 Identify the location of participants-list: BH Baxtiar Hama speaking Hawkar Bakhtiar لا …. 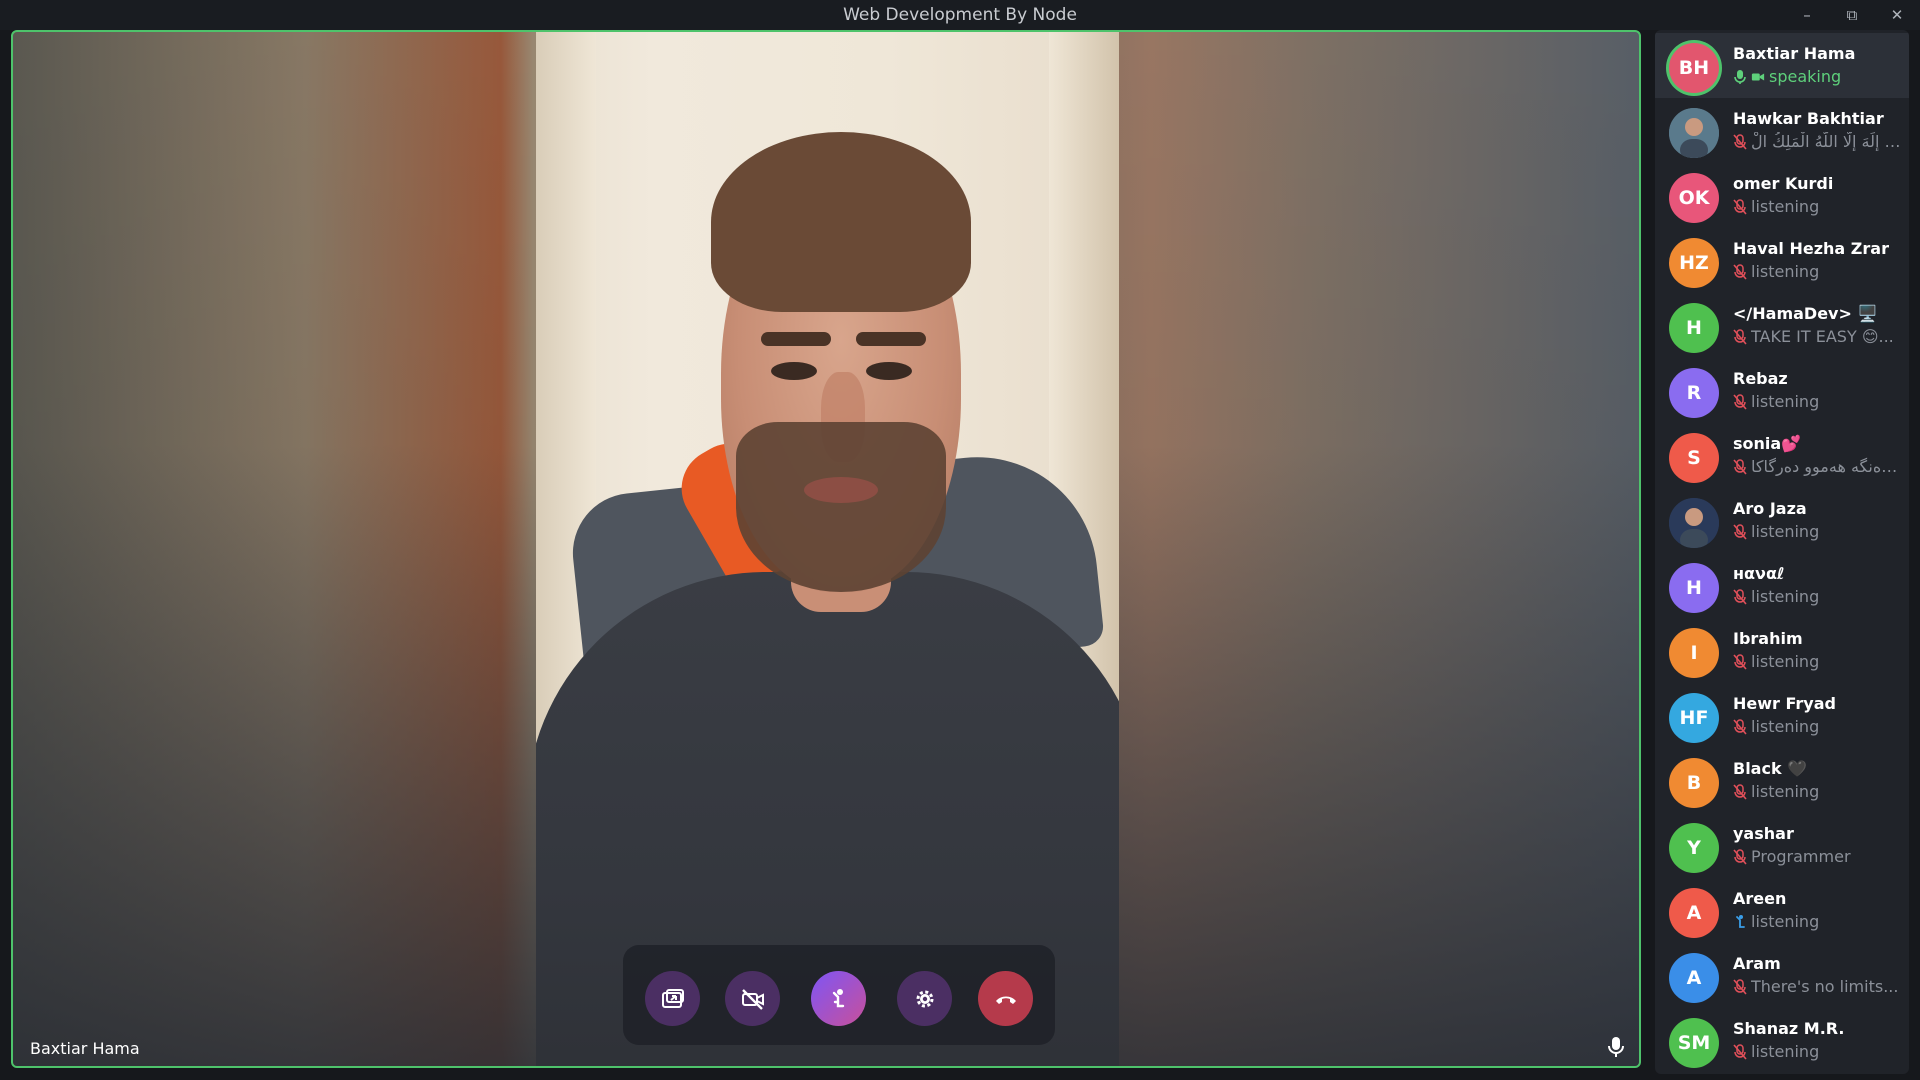
(1782, 552).